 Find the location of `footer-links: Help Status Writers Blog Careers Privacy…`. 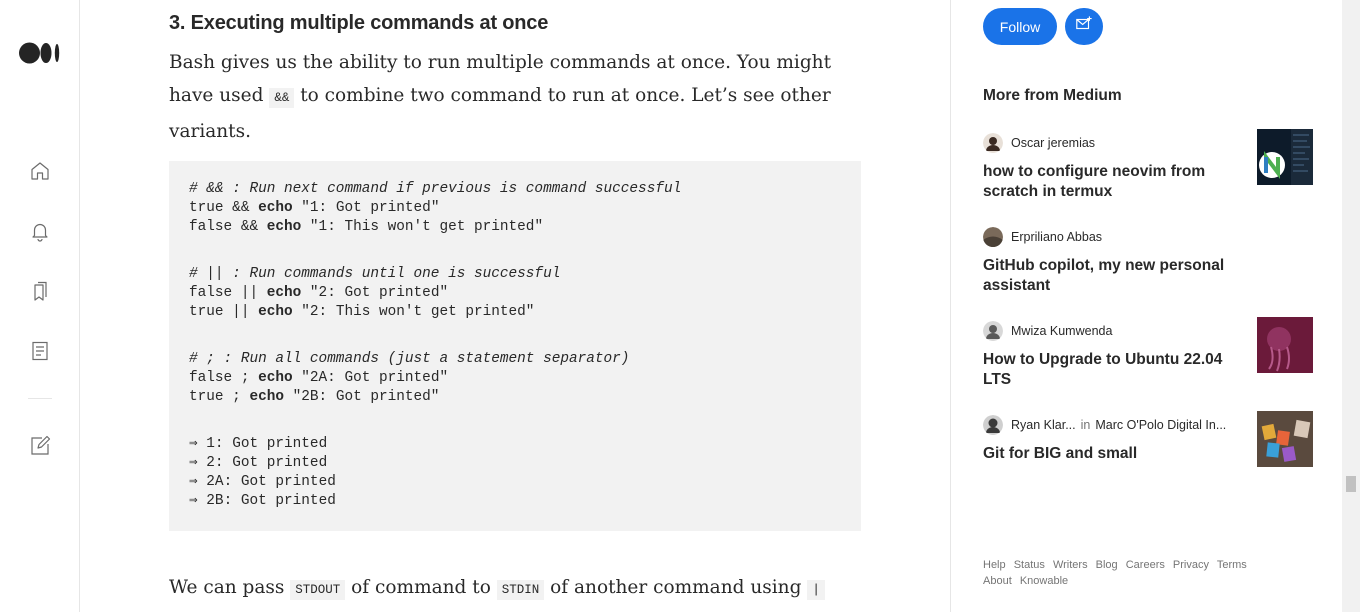

footer-links: Help Status Writers Blog Careers Privacy… is located at coordinates (1133, 573).